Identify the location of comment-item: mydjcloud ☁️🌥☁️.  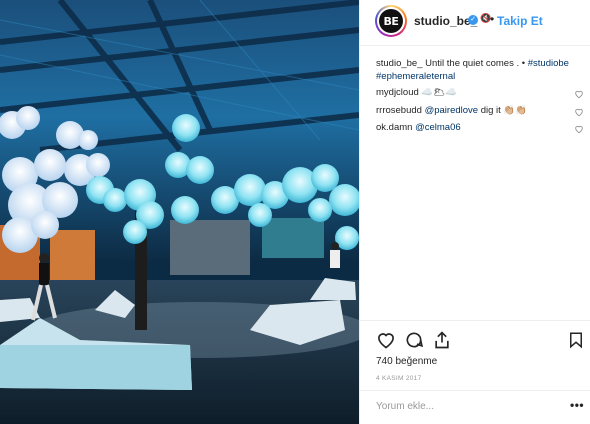
(416, 93).